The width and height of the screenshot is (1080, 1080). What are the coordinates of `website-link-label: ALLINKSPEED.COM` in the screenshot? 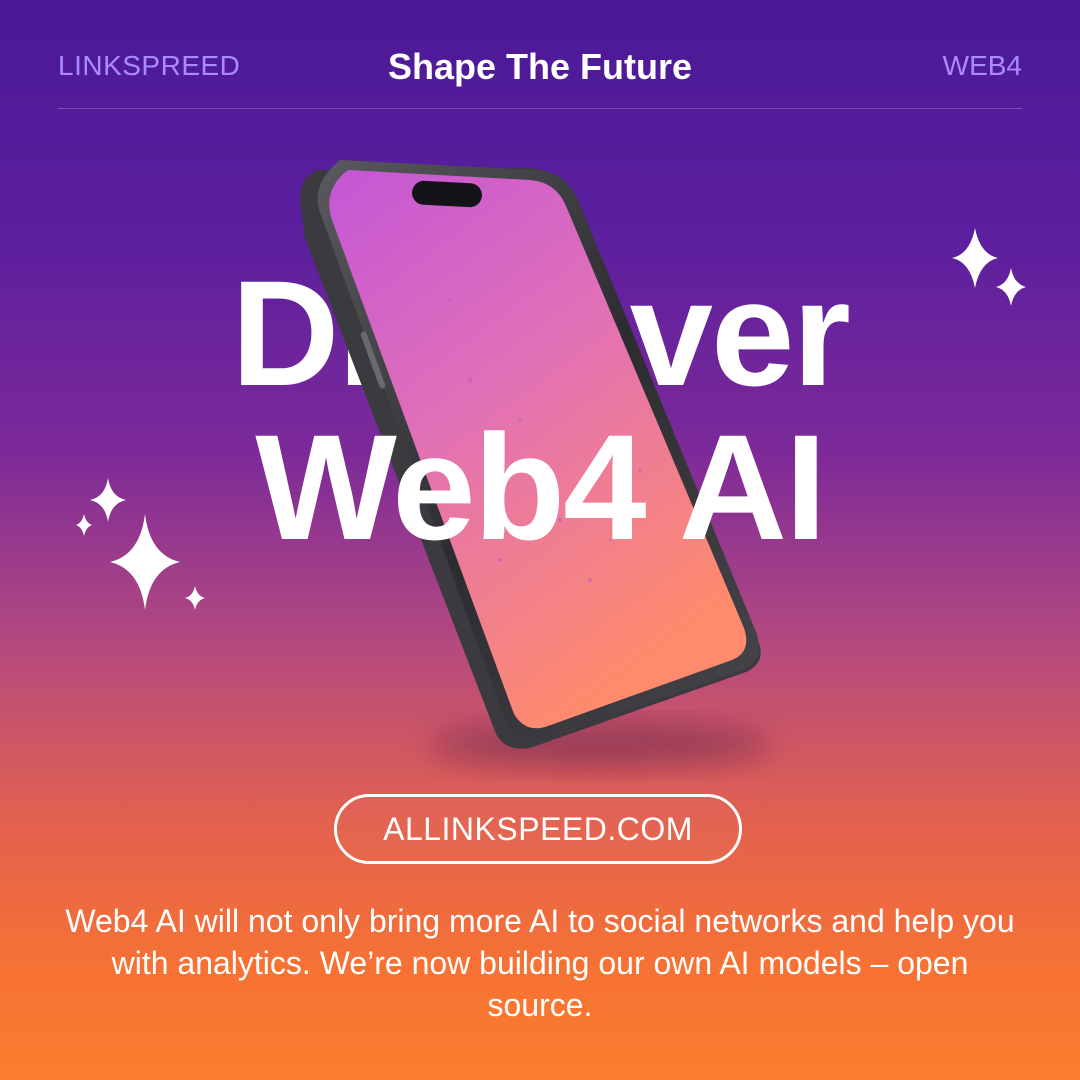 It's located at (538, 828).